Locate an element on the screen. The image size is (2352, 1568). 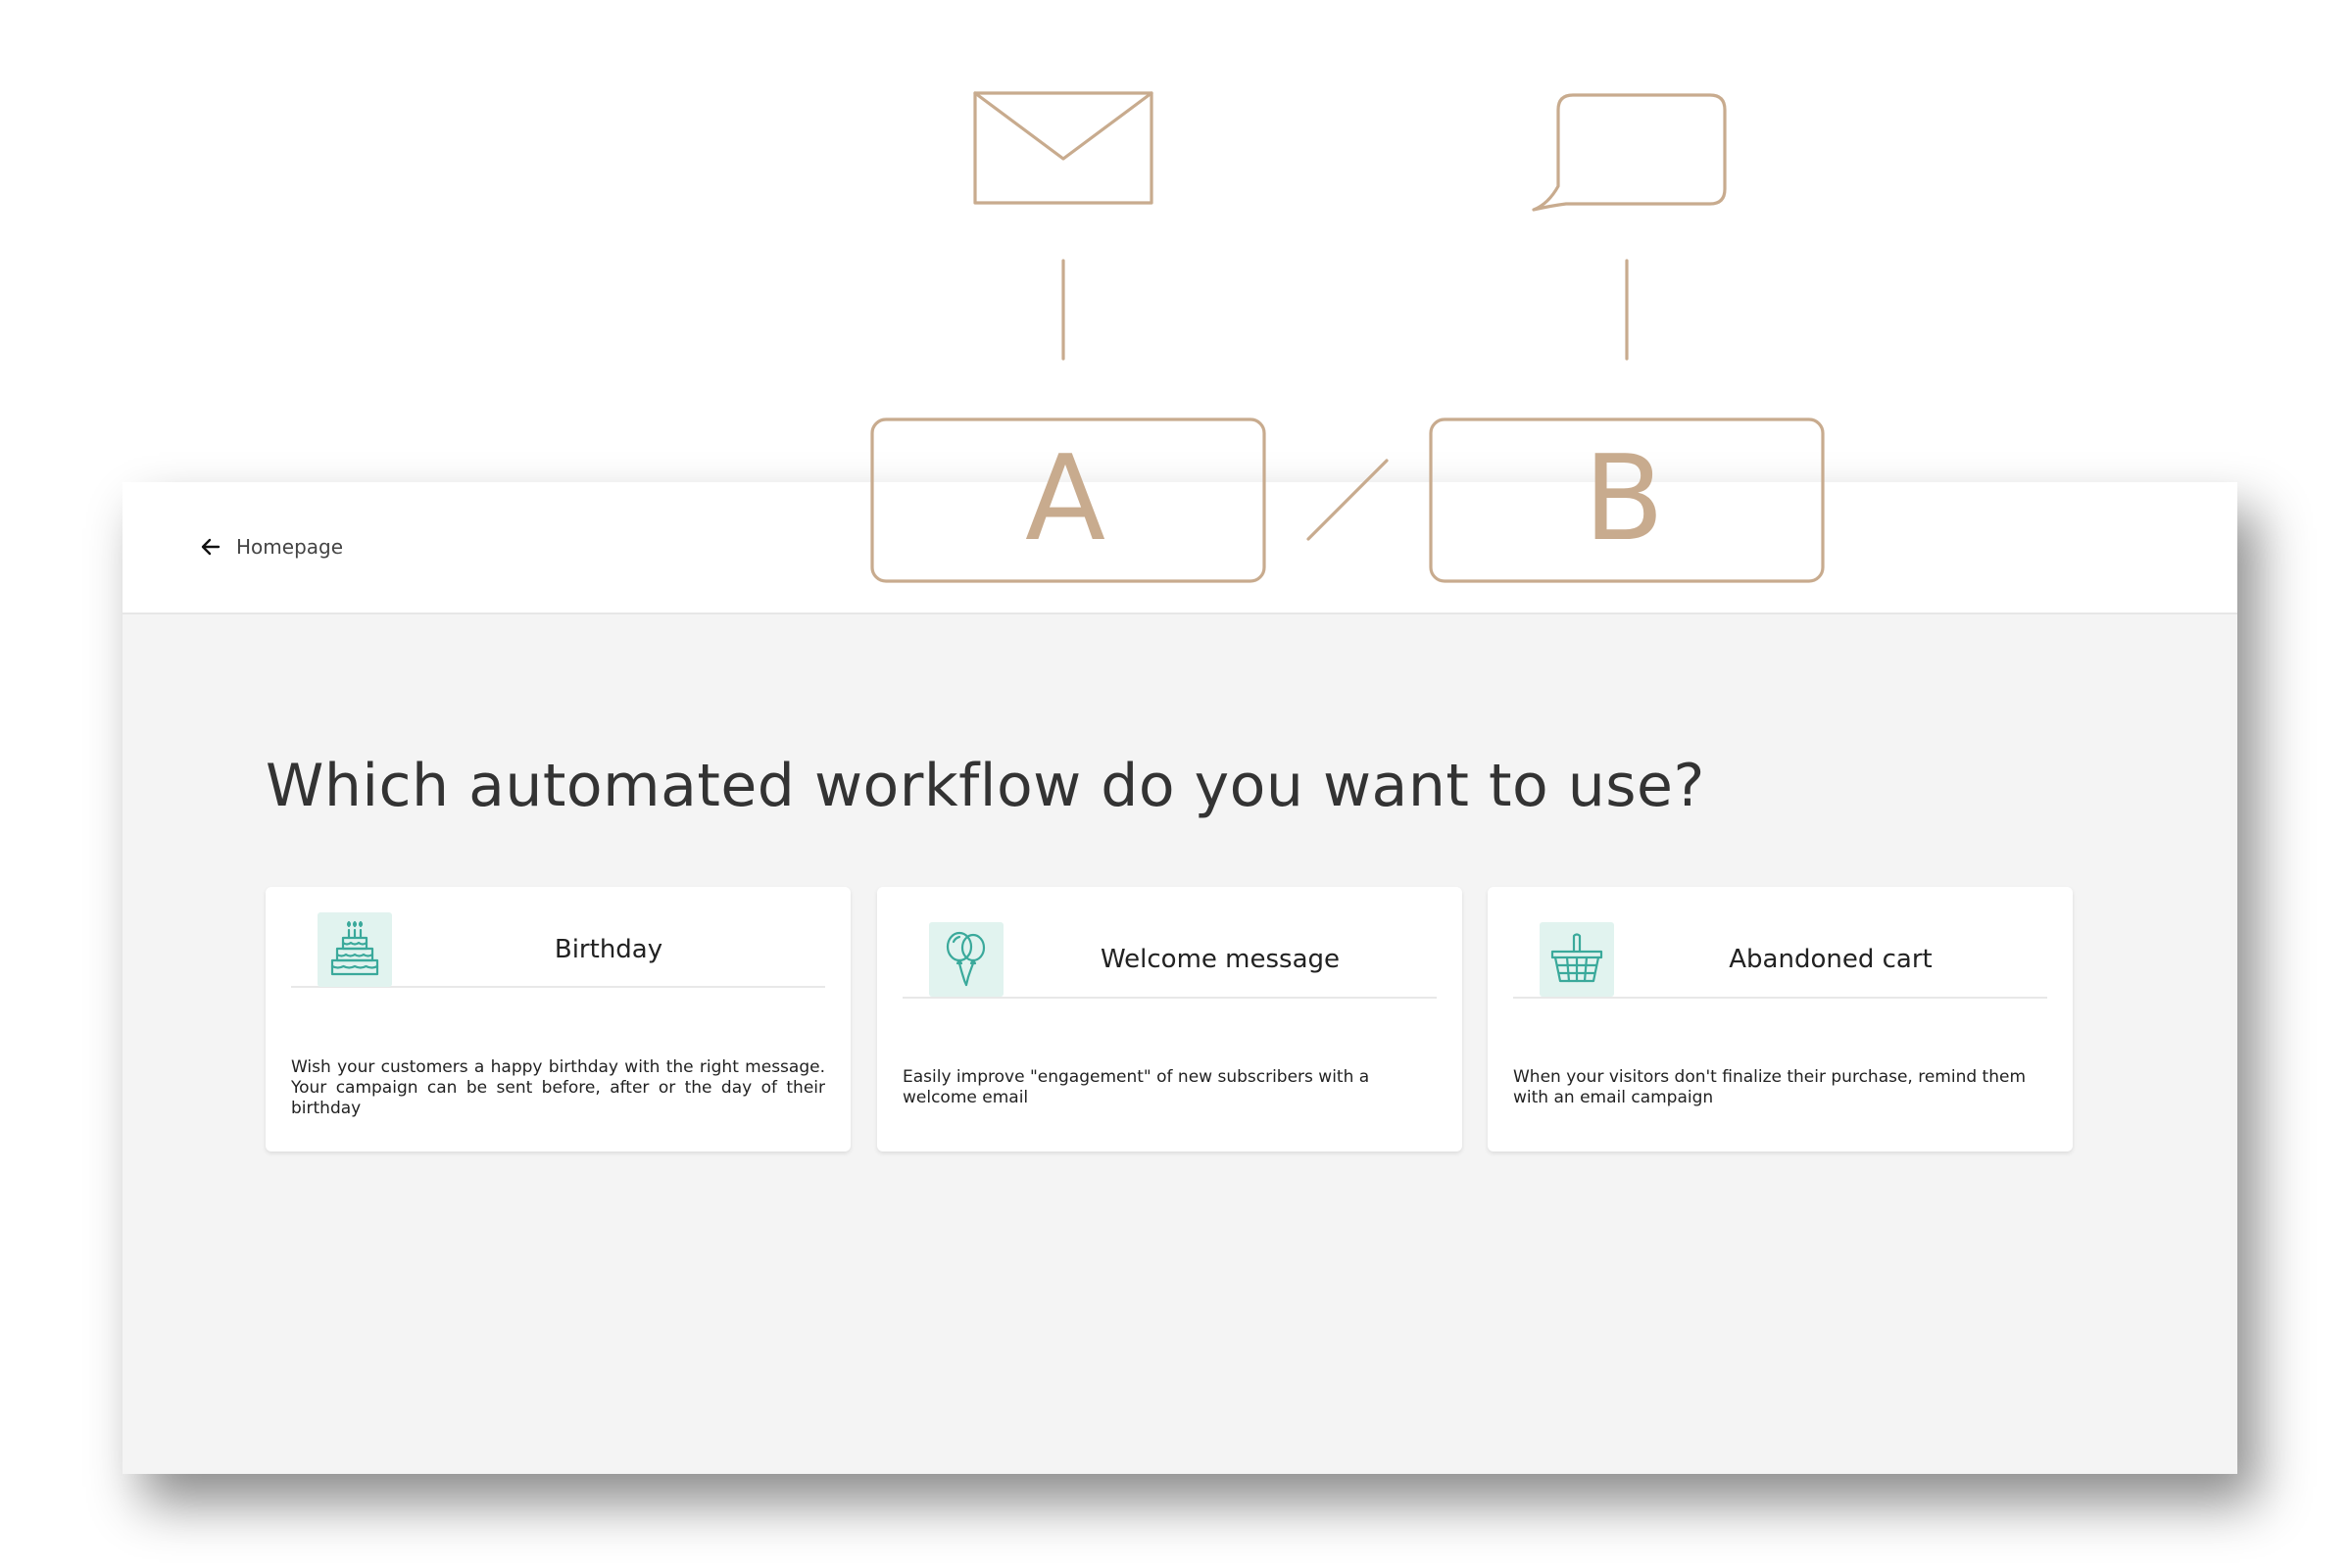
card-header: Birthday is located at coordinates (558, 950).